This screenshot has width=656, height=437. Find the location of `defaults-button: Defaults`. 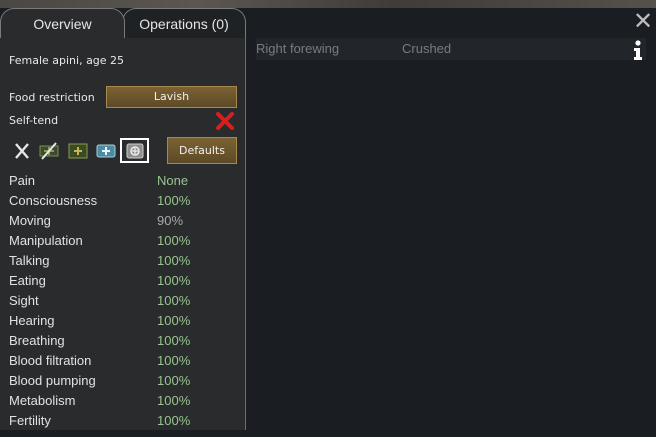

defaults-button: Defaults is located at coordinates (202, 150).